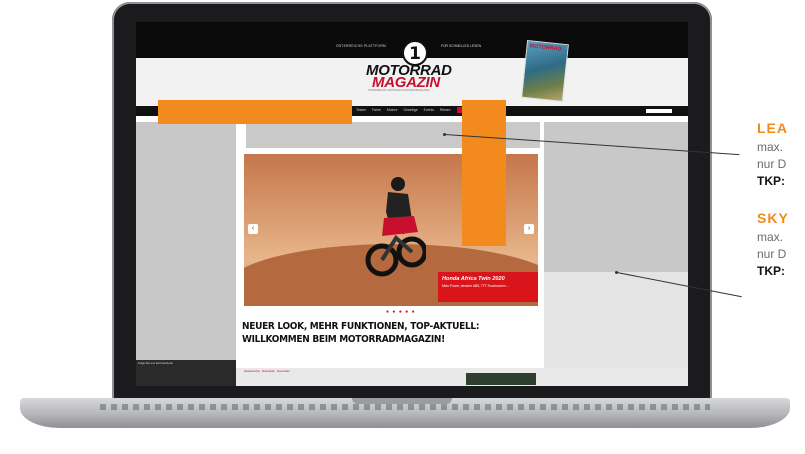 The height and width of the screenshot is (454, 805). Describe the element at coordinates (410, 110) in the screenshot. I see `nav-item-gesellige: Gesellige` at that location.